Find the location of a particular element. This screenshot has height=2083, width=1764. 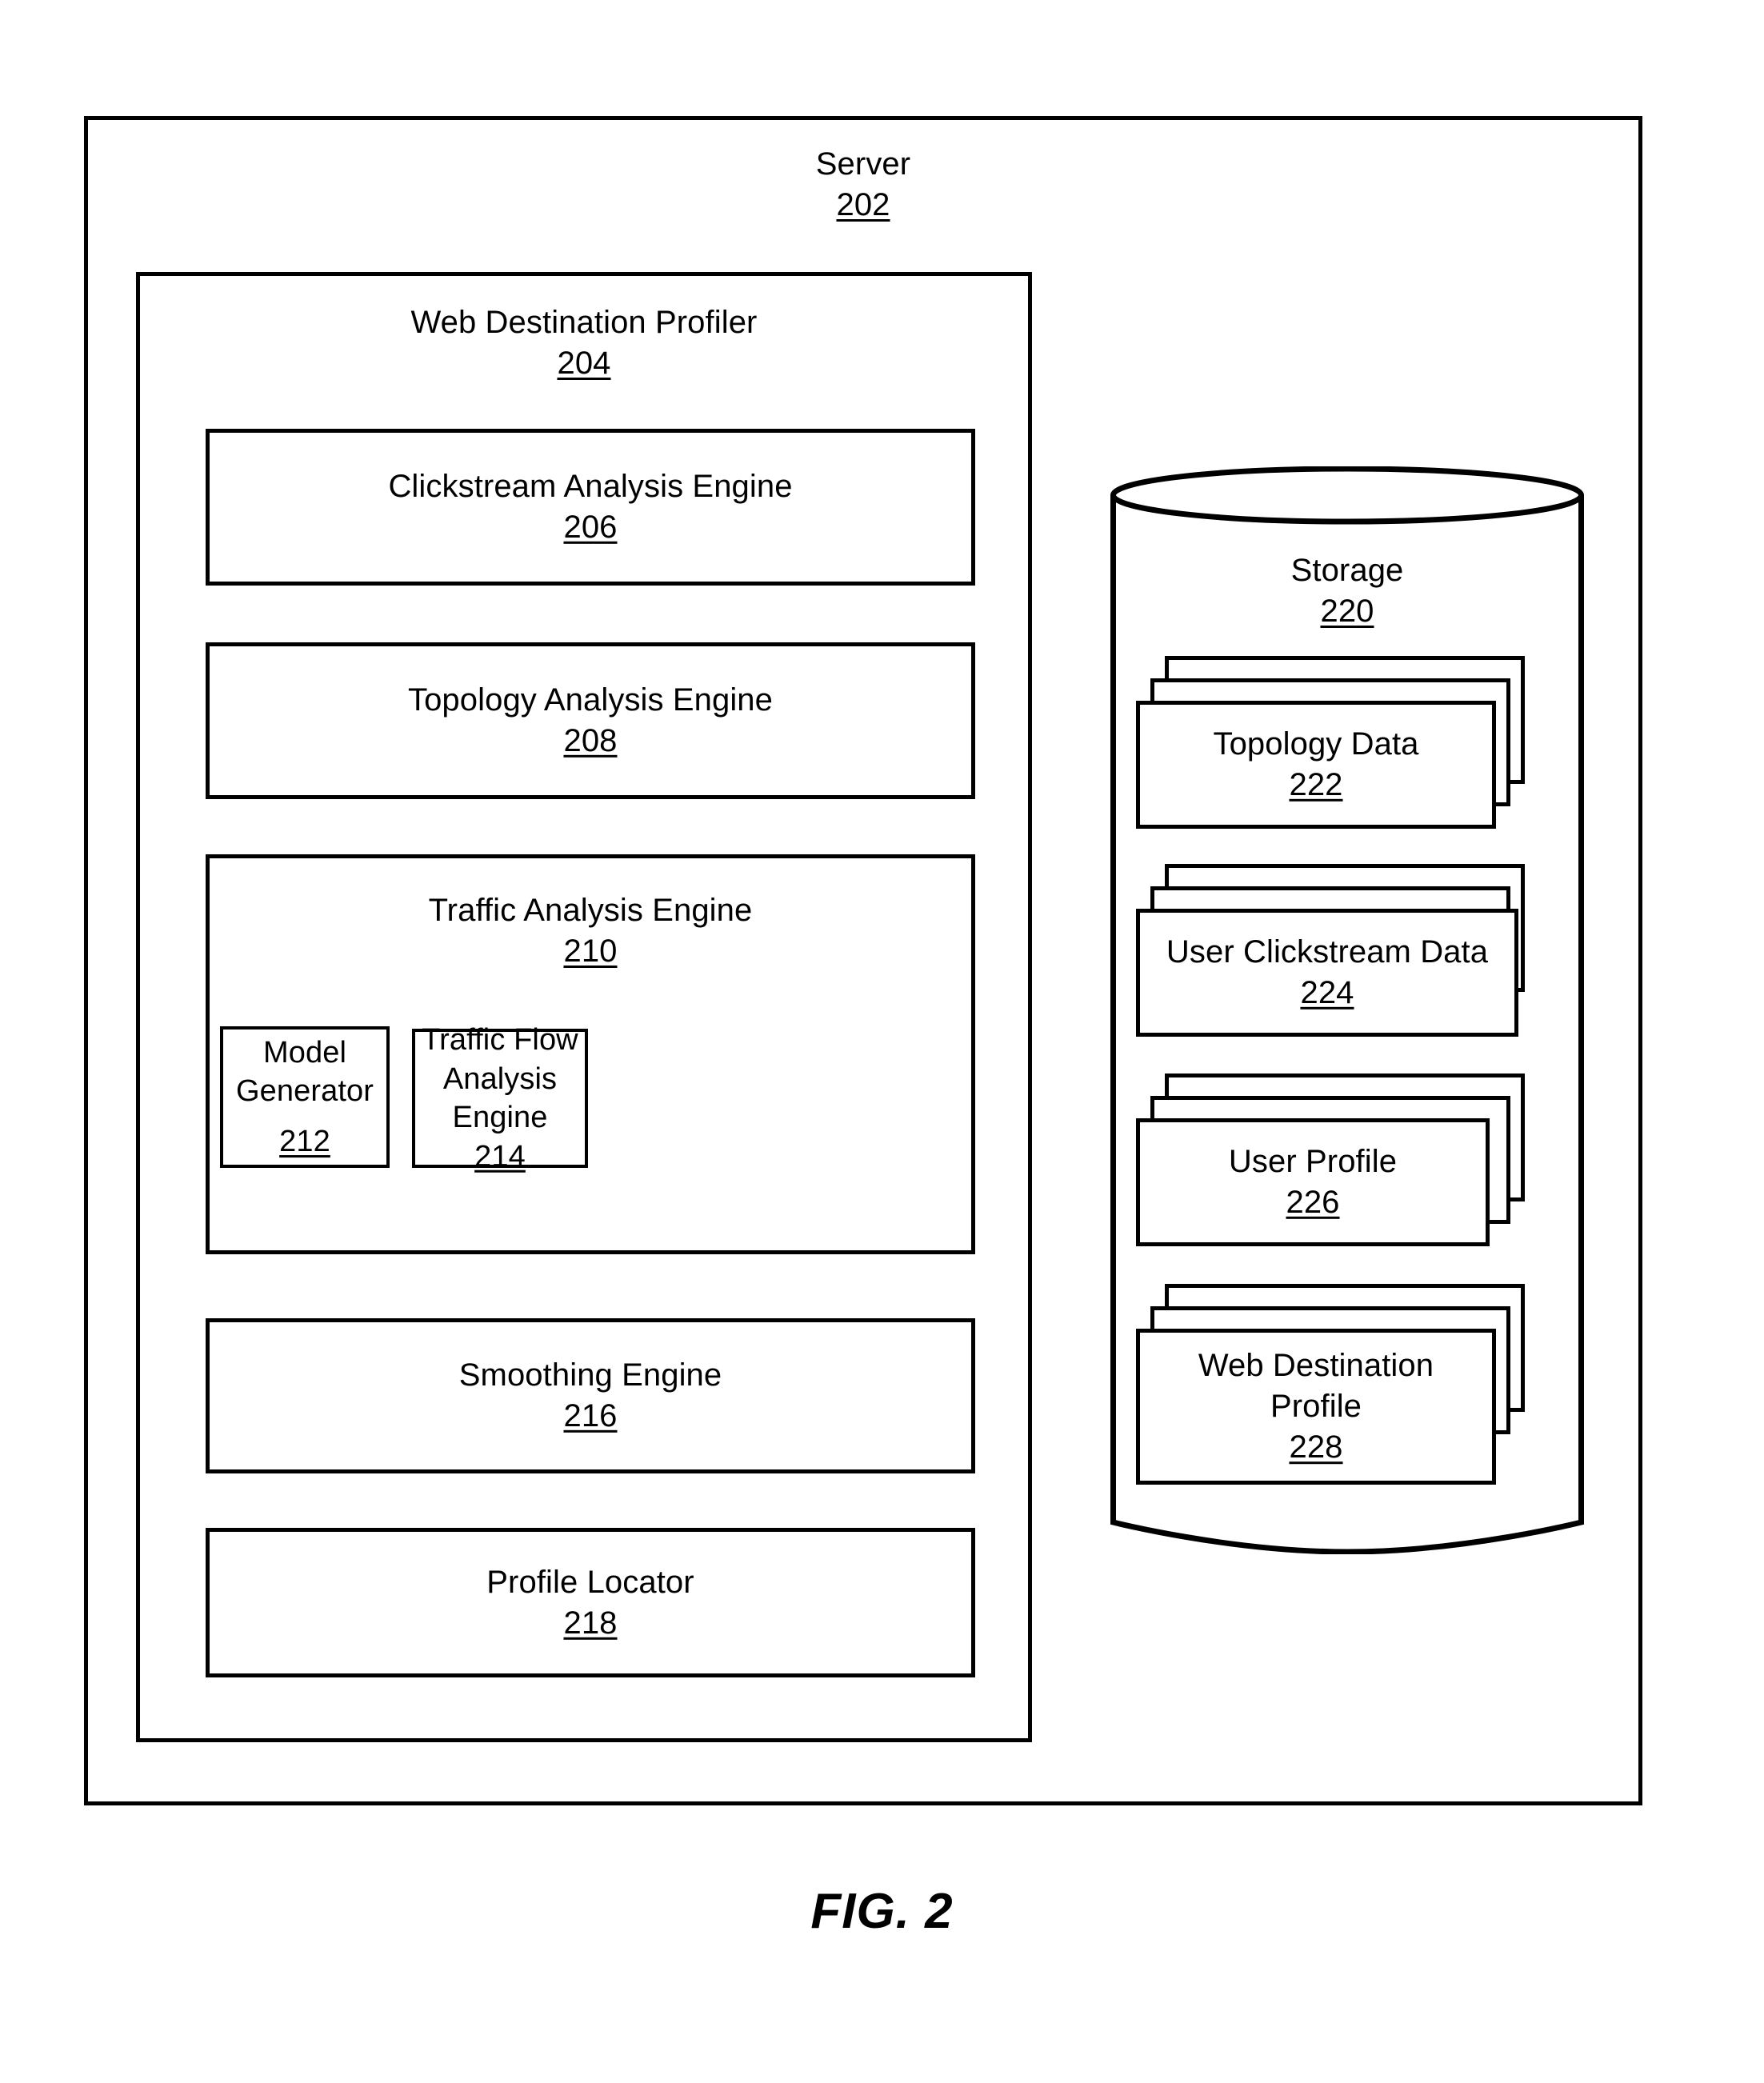

user-profile-label: User Profile 226 is located at coordinates (1313, 1182).